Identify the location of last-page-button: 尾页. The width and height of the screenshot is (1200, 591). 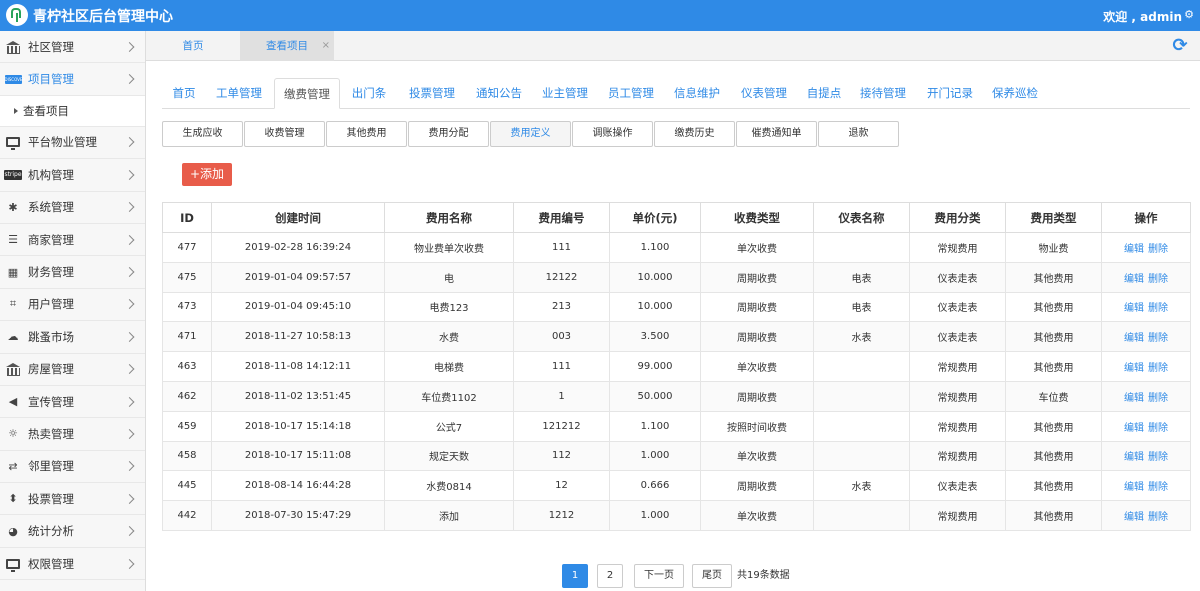
(712, 576).